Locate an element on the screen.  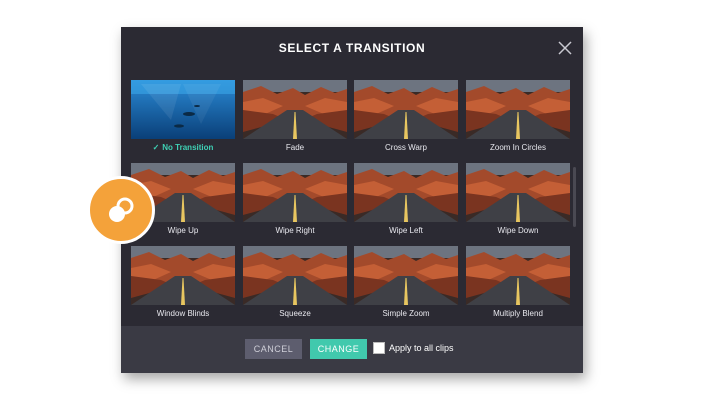
transition-tile: Wipe Down is located at coordinates (518, 203).